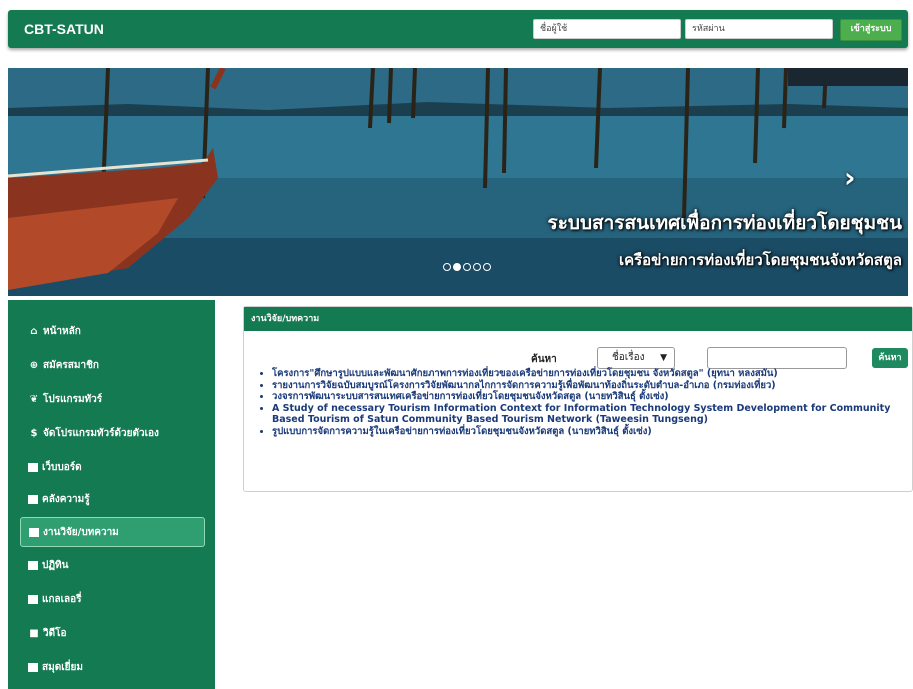 The height and width of the screenshot is (689, 913). Describe the element at coordinates (112, 633) in the screenshot. I see `sidebar-item-video: ■ วิดีโอ` at that location.